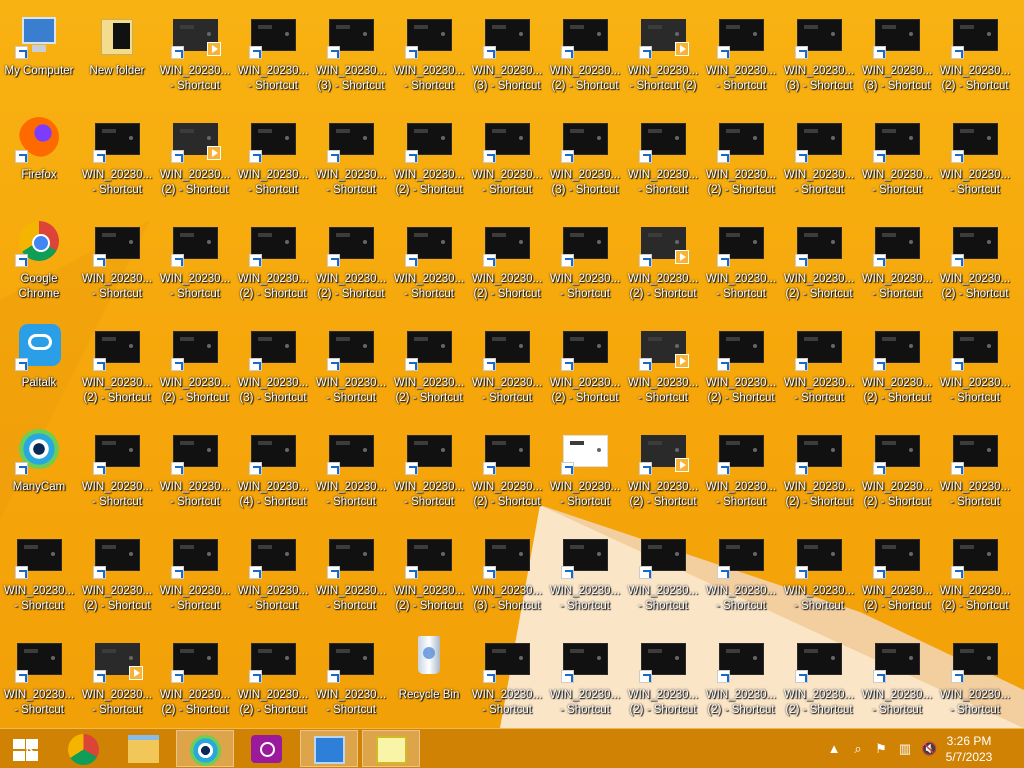 The height and width of the screenshot is (768, 1024). What do you see at coordinates (273, 473) in the screenshot?
I see `desktop-icon: WIN_20230... (4) - Shortcut` at bounding box center [273, 473].